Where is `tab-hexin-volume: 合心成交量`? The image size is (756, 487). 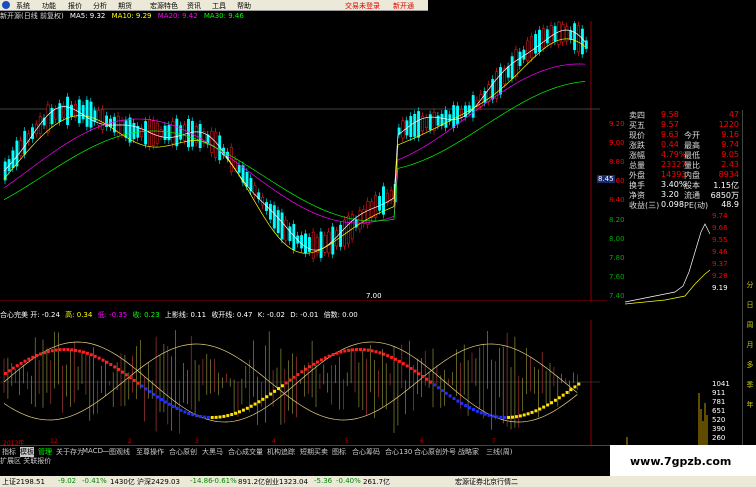 tab-hexin-volume: 合心成交量 is located at coordinates (245, 452).